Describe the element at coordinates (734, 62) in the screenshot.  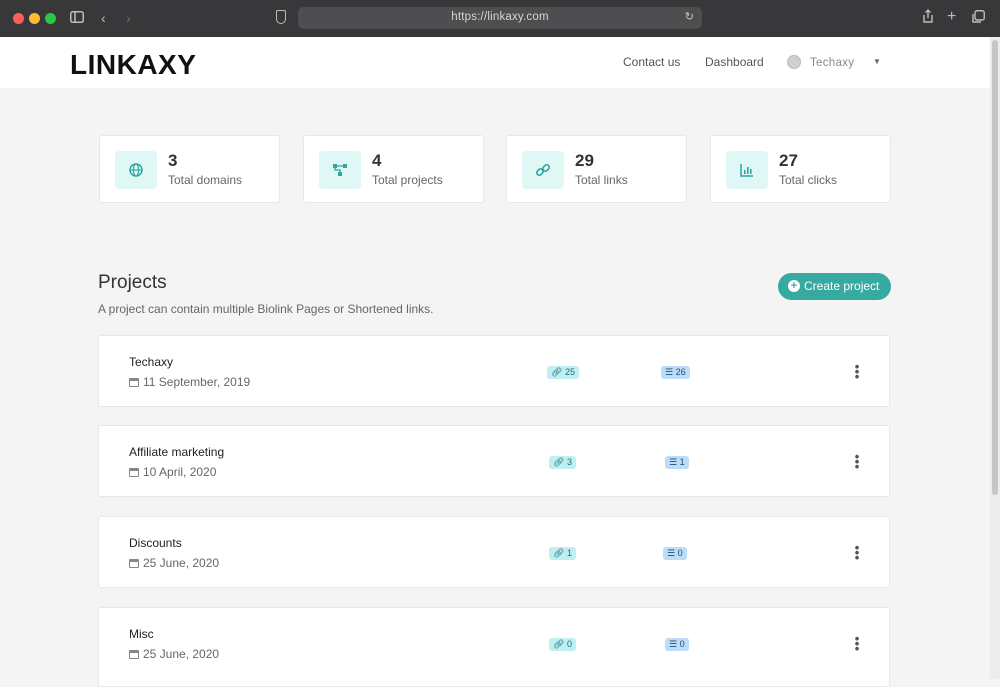
I see `nav-dashboard-link: Dashboard` at that location.